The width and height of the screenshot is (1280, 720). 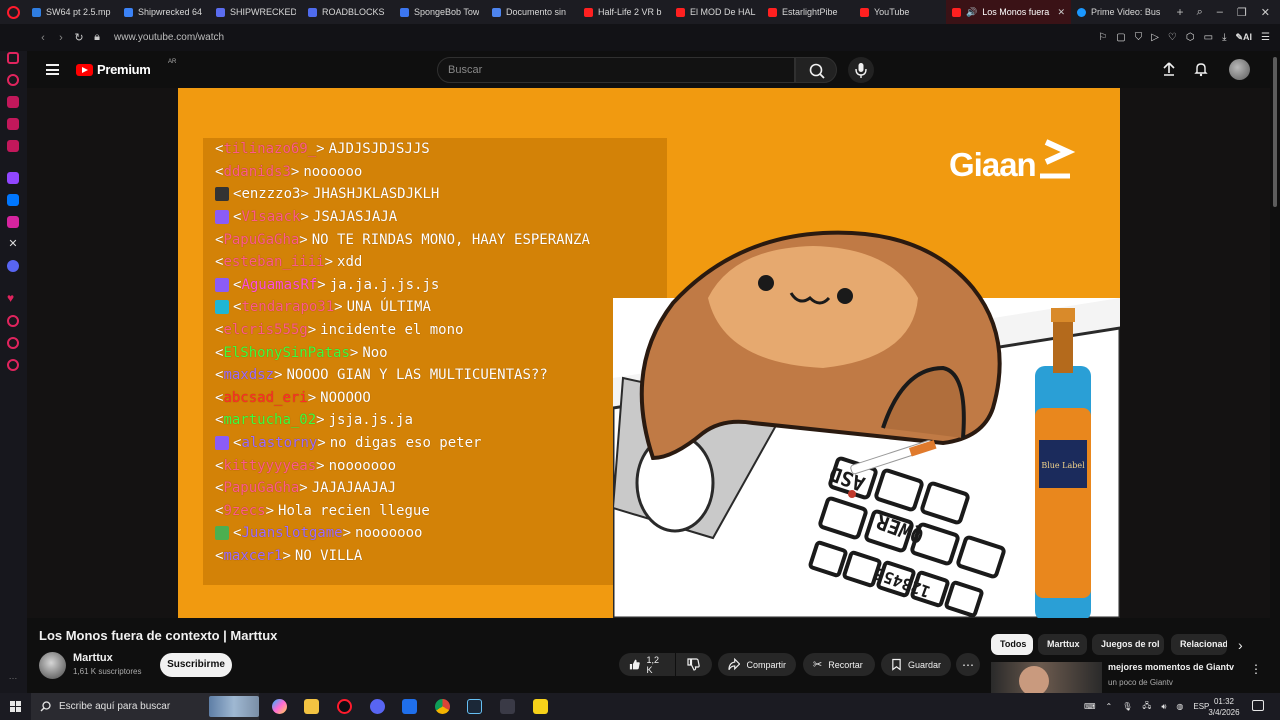 I want to click on more-actions-button: ⋯, so click(x=968, y=664).